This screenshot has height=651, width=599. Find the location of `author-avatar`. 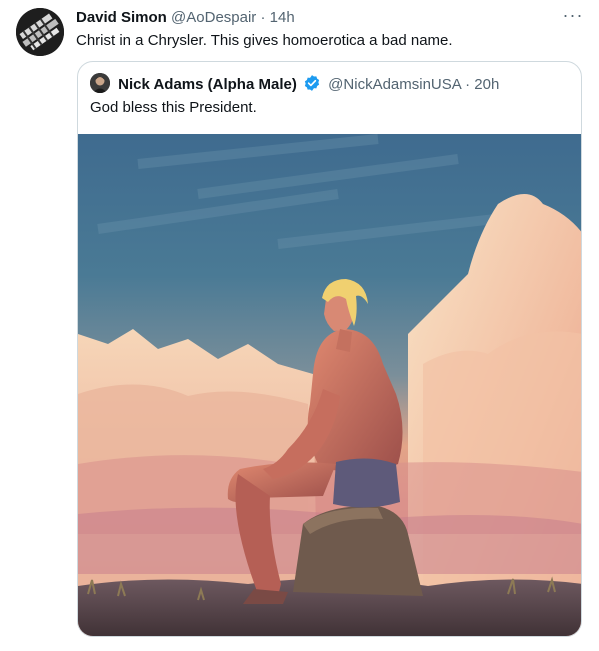

author-avatar is located at coordinates (40, 32).